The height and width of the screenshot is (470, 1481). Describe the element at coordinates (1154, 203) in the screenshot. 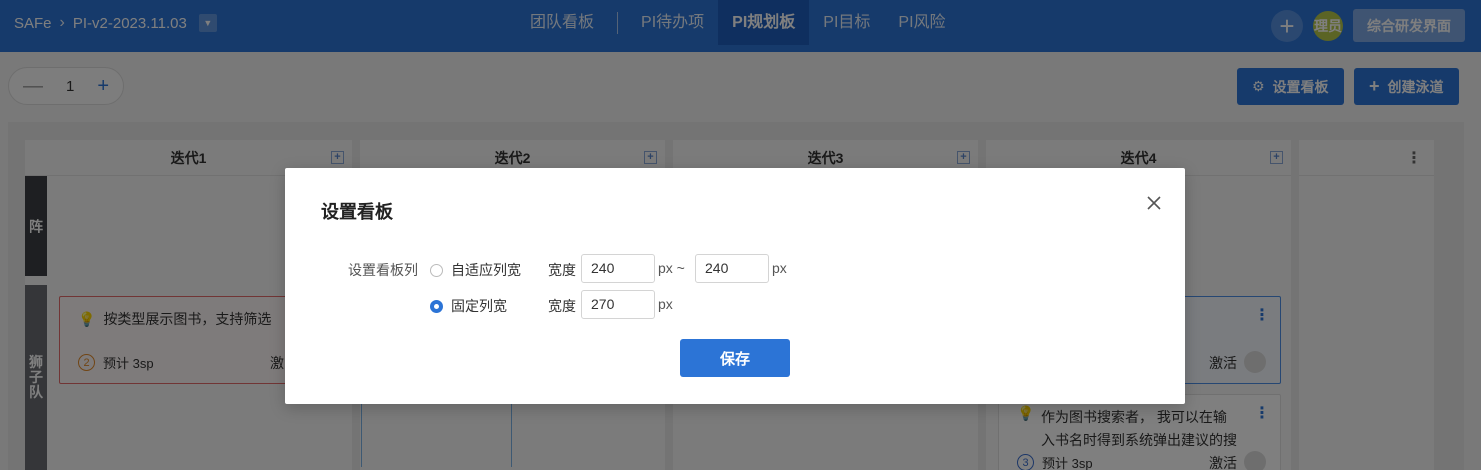

I see `close-icon` at that location.